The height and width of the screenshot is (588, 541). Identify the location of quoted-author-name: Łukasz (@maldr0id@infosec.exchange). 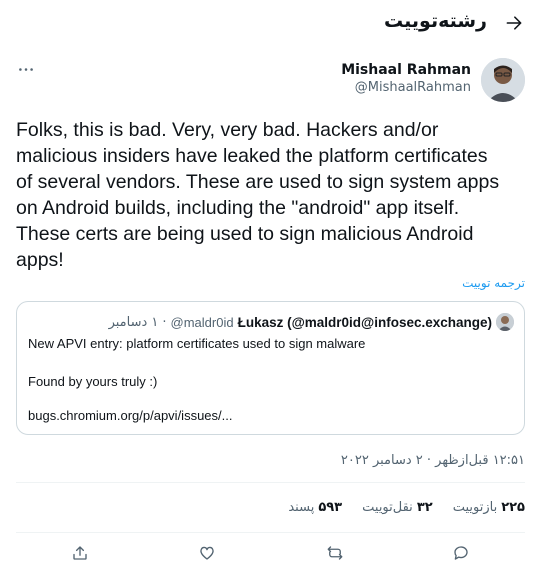
(364, 322).